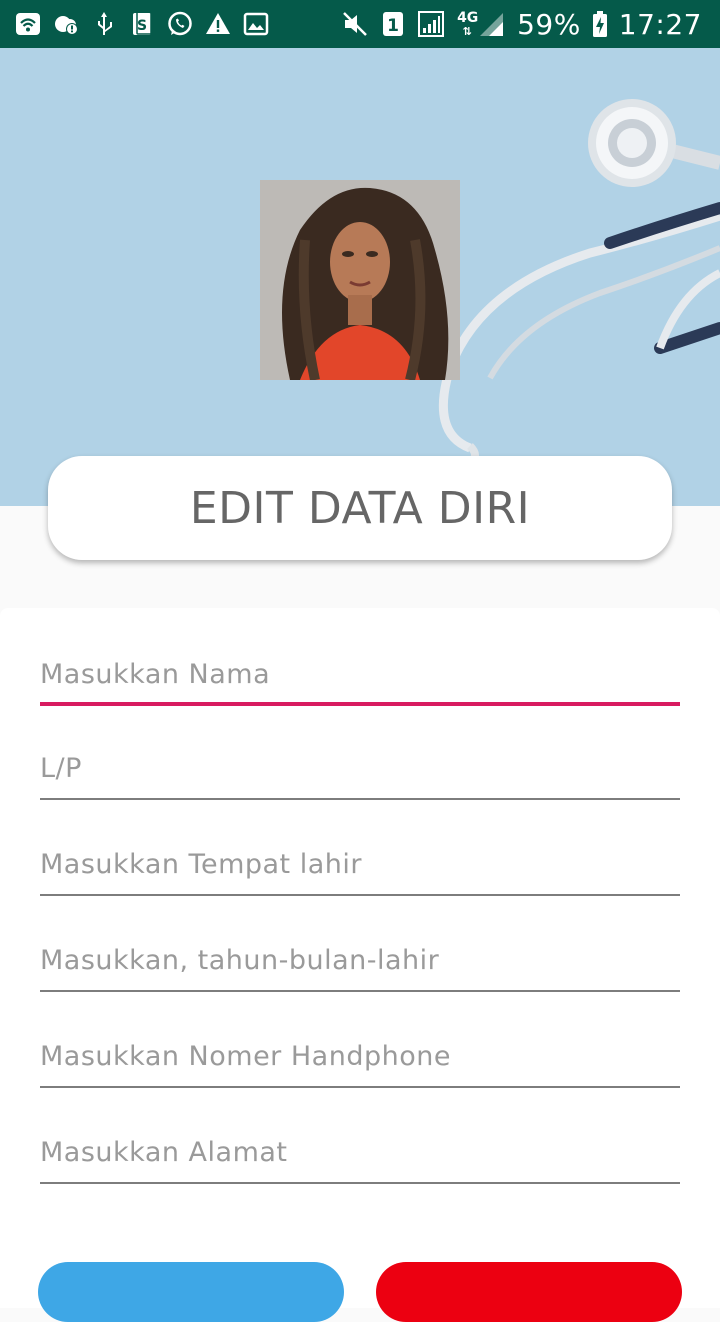 The height and width of the screenshot is (1322, 720). Describe the element at coordinates (256, 24) in the screenshot. I see `gallery-icon` at that location.